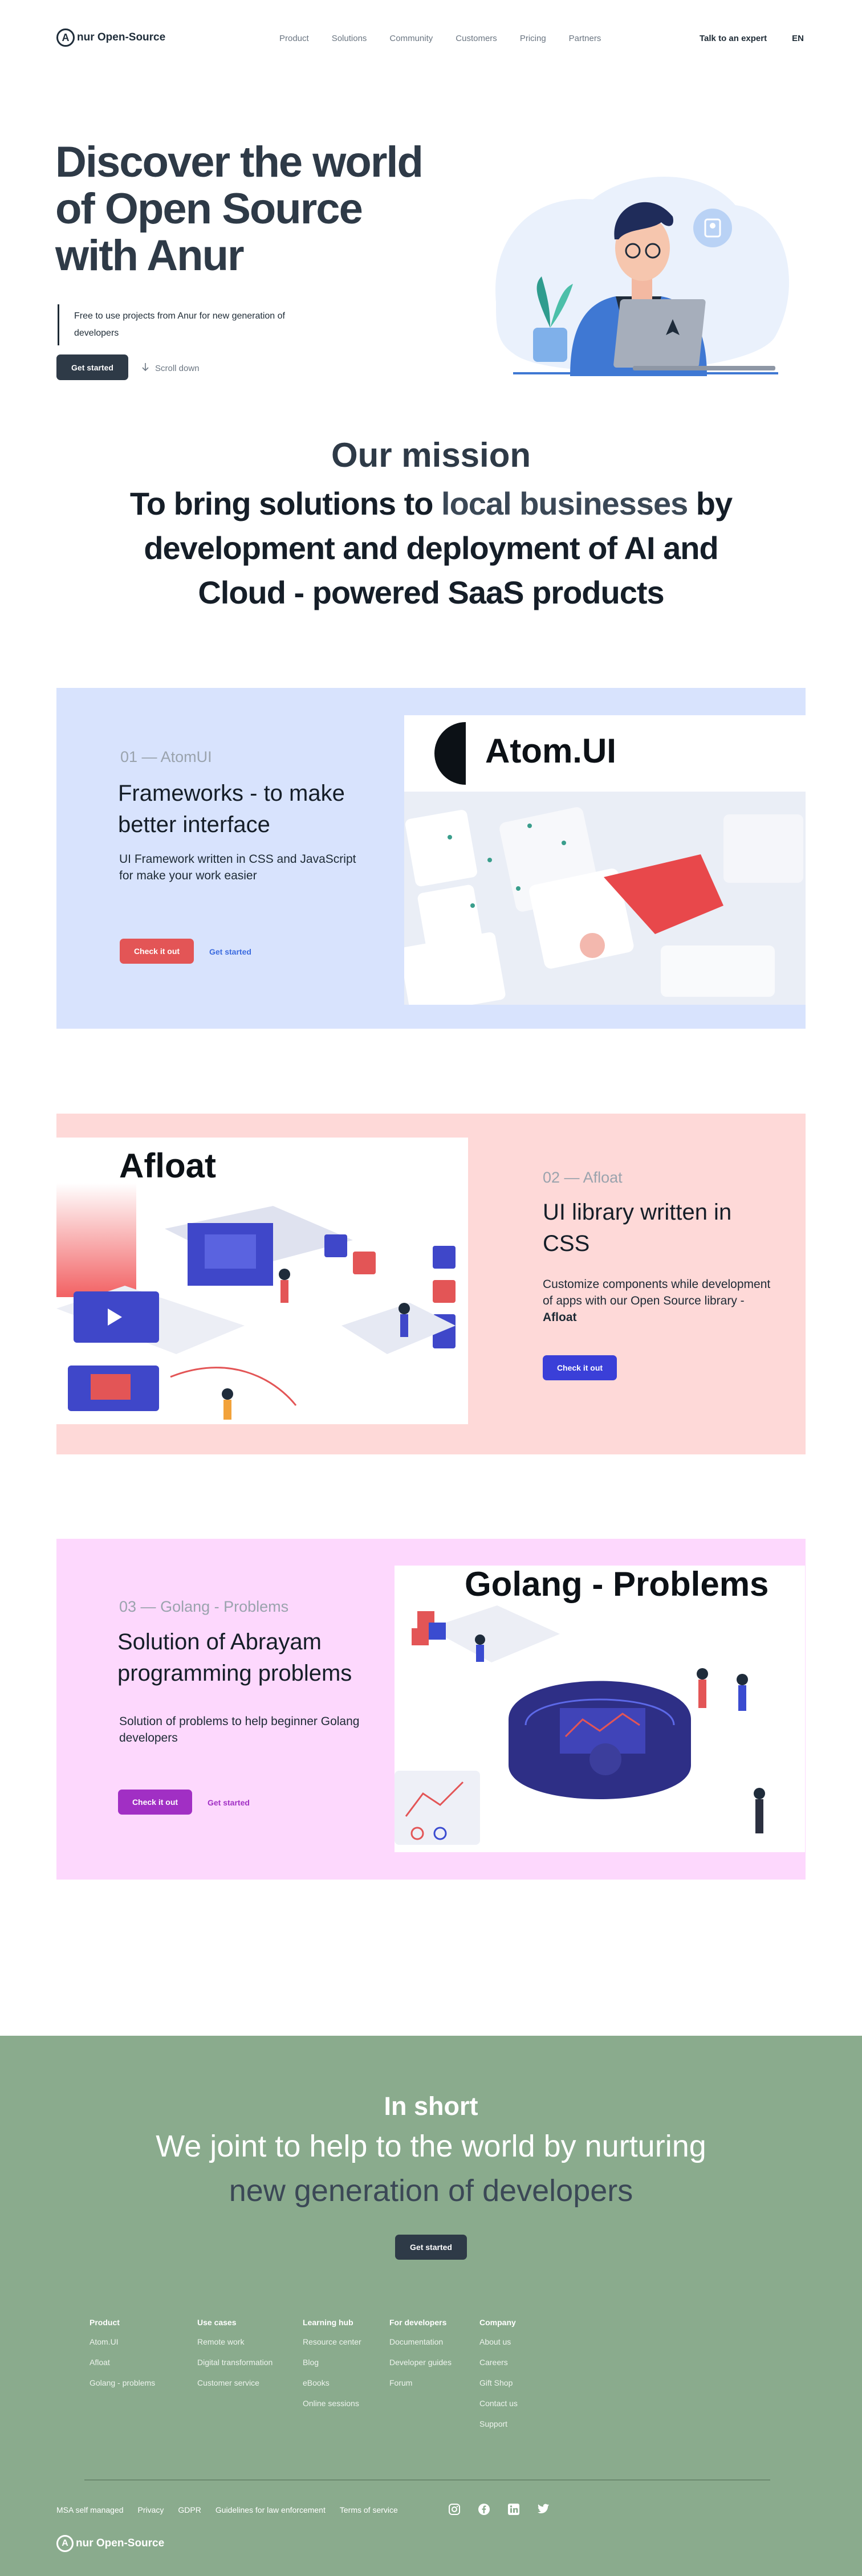  I want to click on footer-link: Digital transformation, so click(235, 2363).